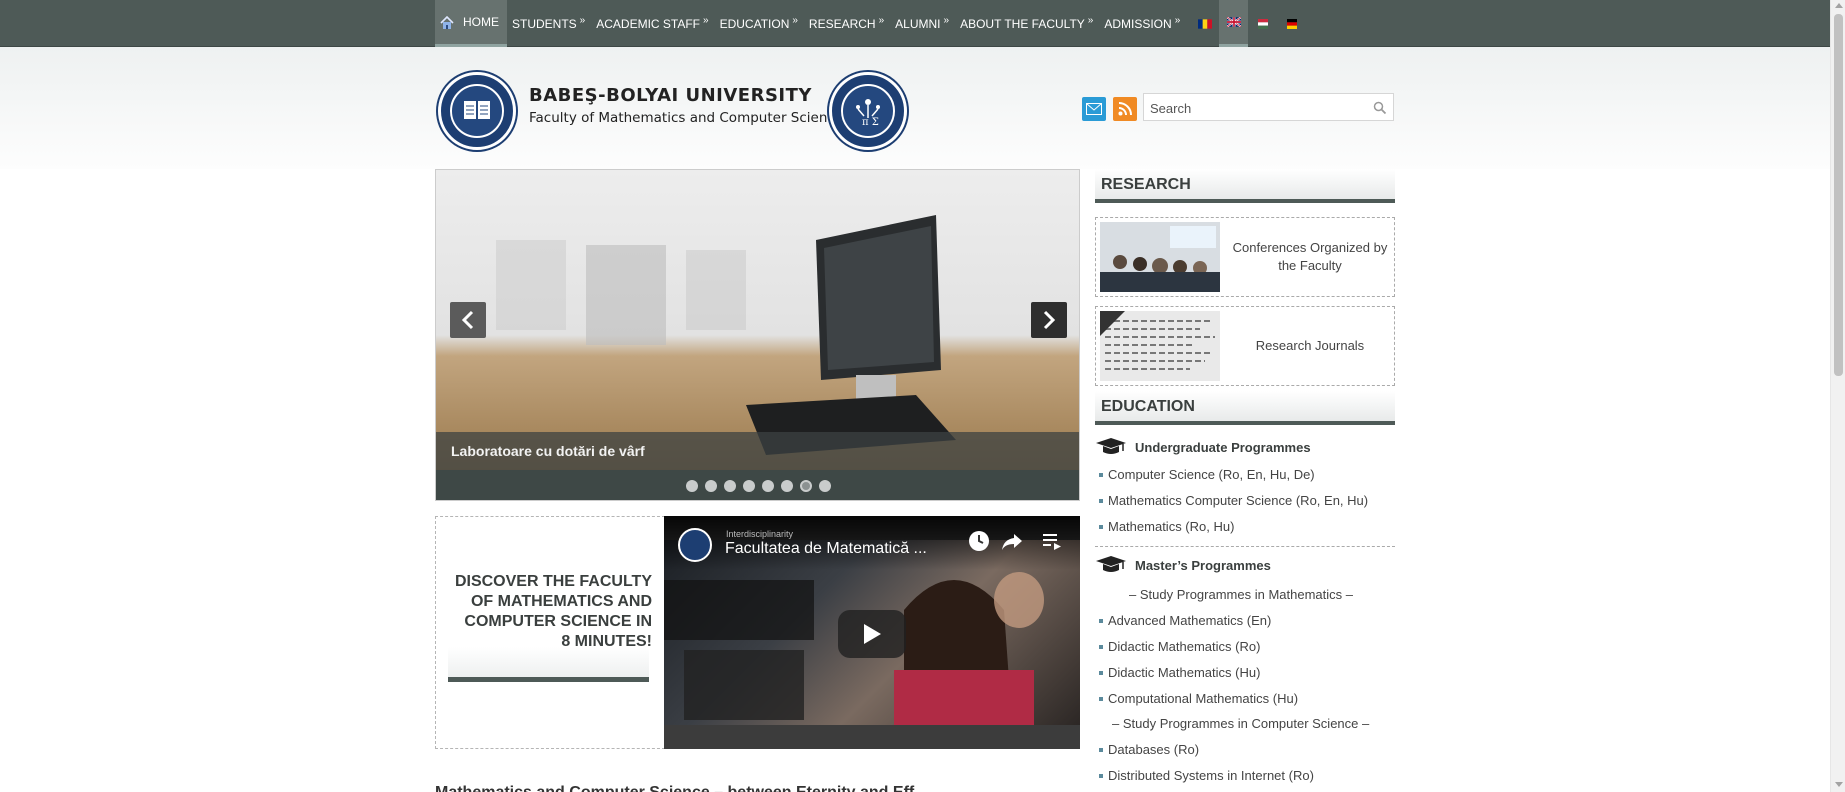  I want to click on university-seal-logo, so click(477, 111).